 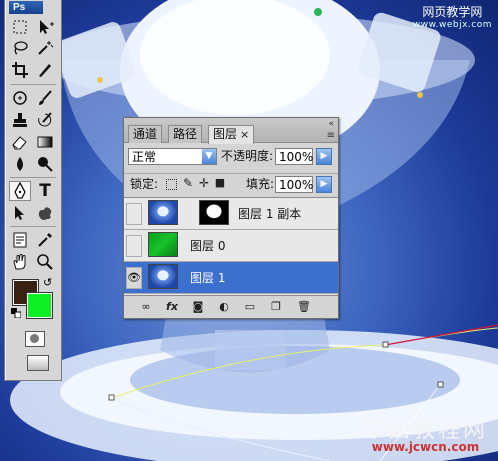 What do you see at coordinates (208, 246) in the screenshot?
I see `layer-name: 图层 0` at bounding box center [208, 246].